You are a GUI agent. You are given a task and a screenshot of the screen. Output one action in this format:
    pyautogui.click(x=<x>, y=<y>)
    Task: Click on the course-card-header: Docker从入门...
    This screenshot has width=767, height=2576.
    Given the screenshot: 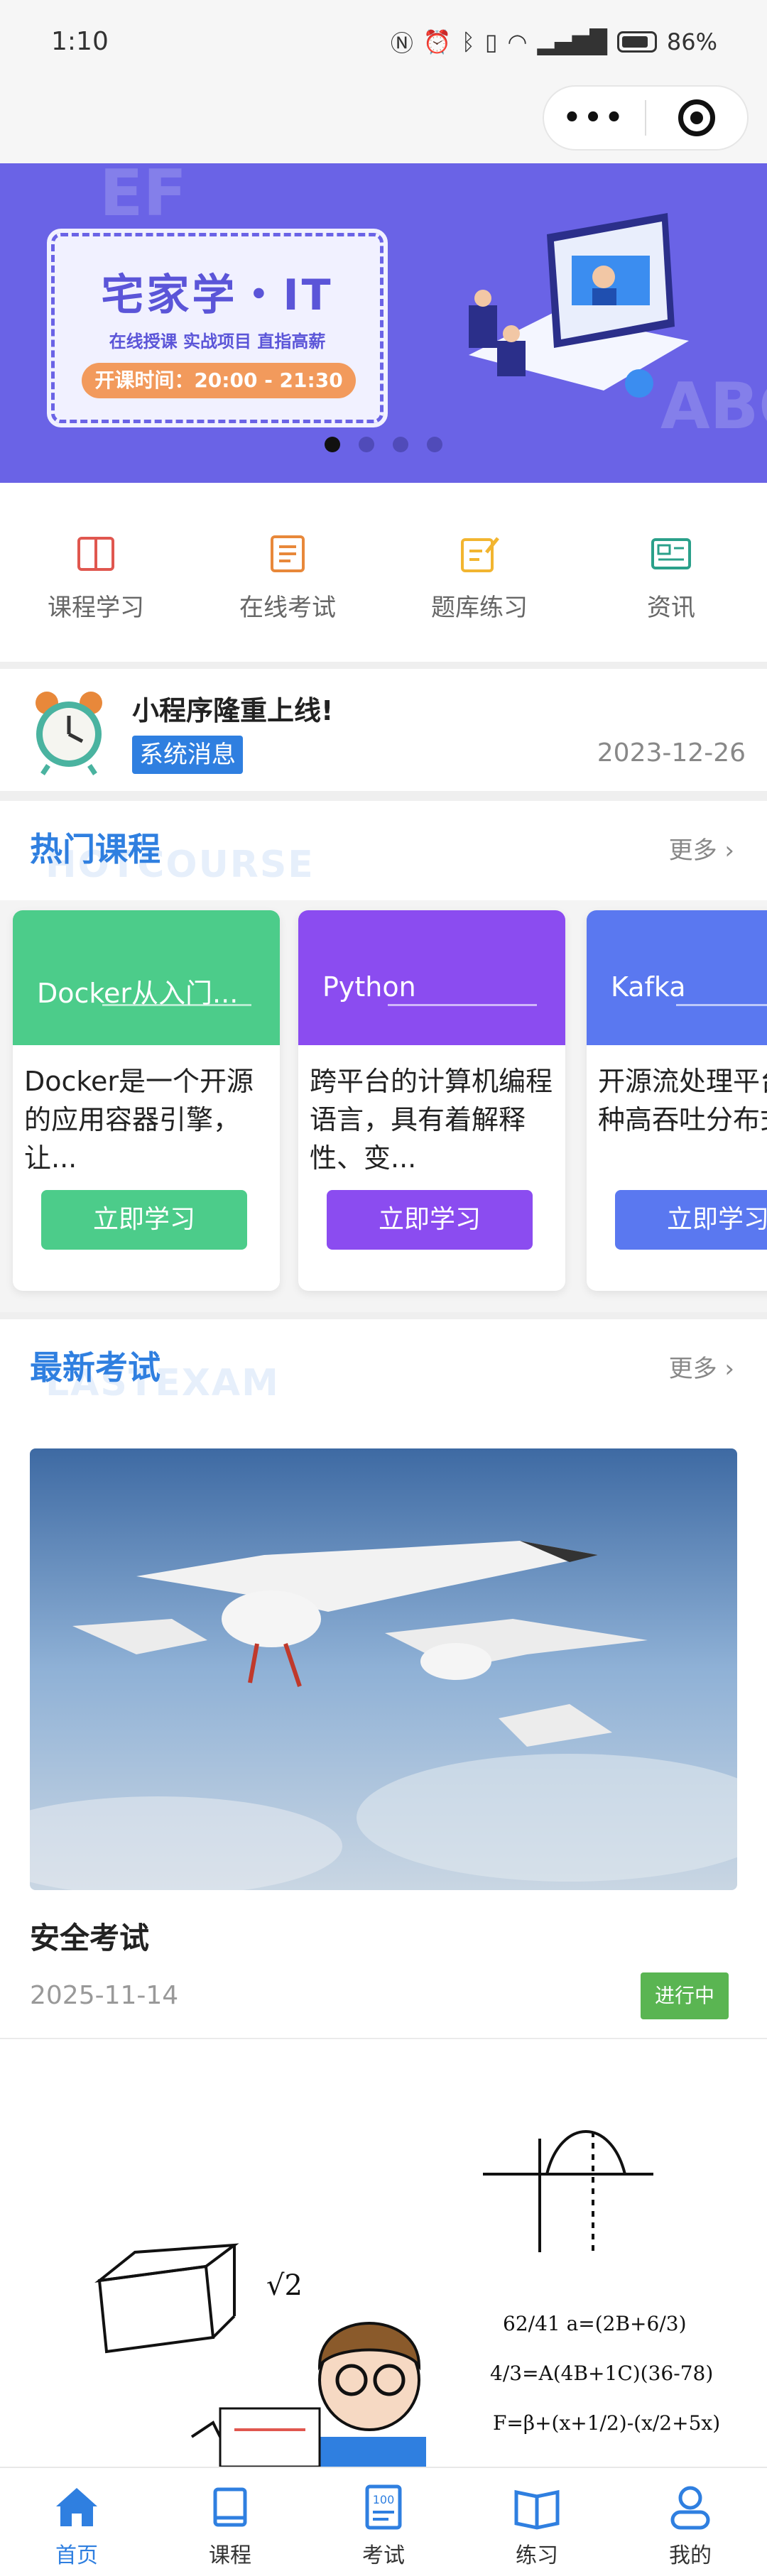 What is the action you would take?
    pyautogui.click(x=146, y=977)
    